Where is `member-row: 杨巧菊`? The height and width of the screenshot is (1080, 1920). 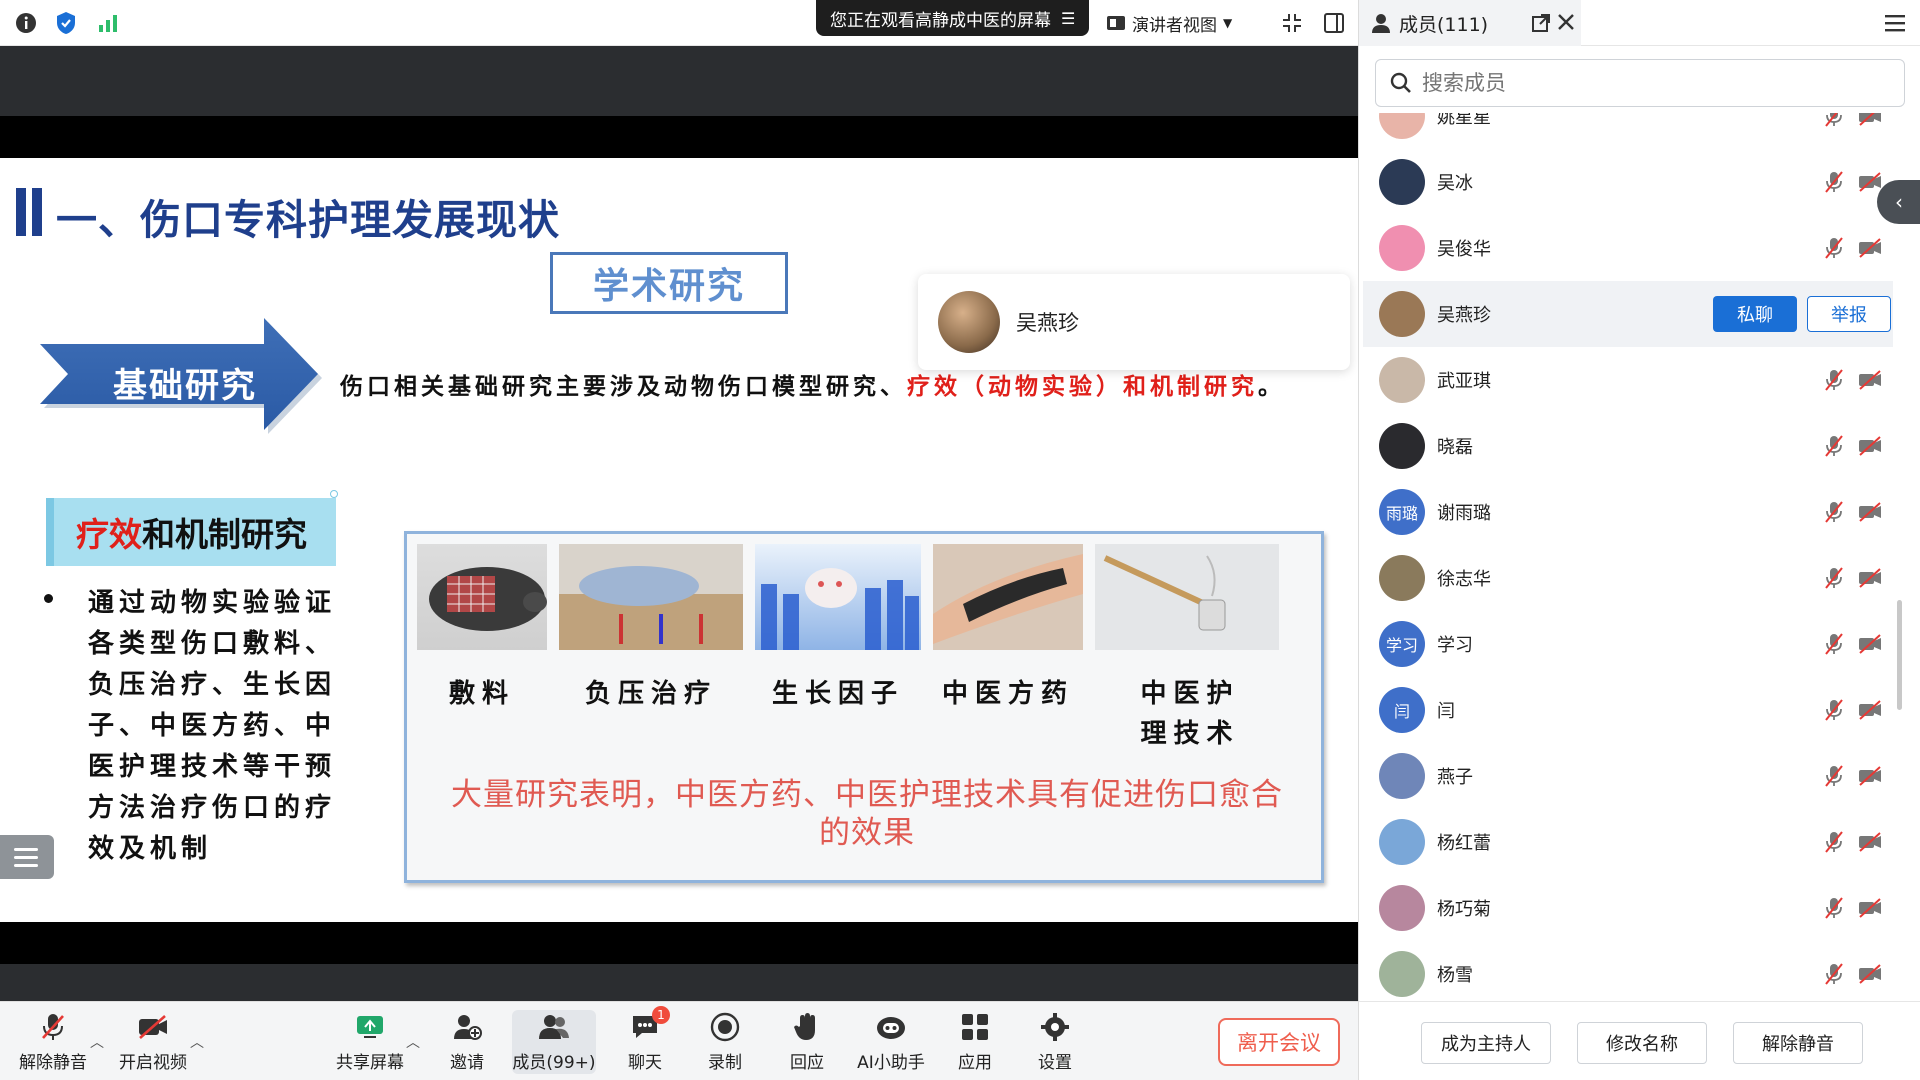
member-row: 杨巧菊 is located at coordinates (1628, 908).